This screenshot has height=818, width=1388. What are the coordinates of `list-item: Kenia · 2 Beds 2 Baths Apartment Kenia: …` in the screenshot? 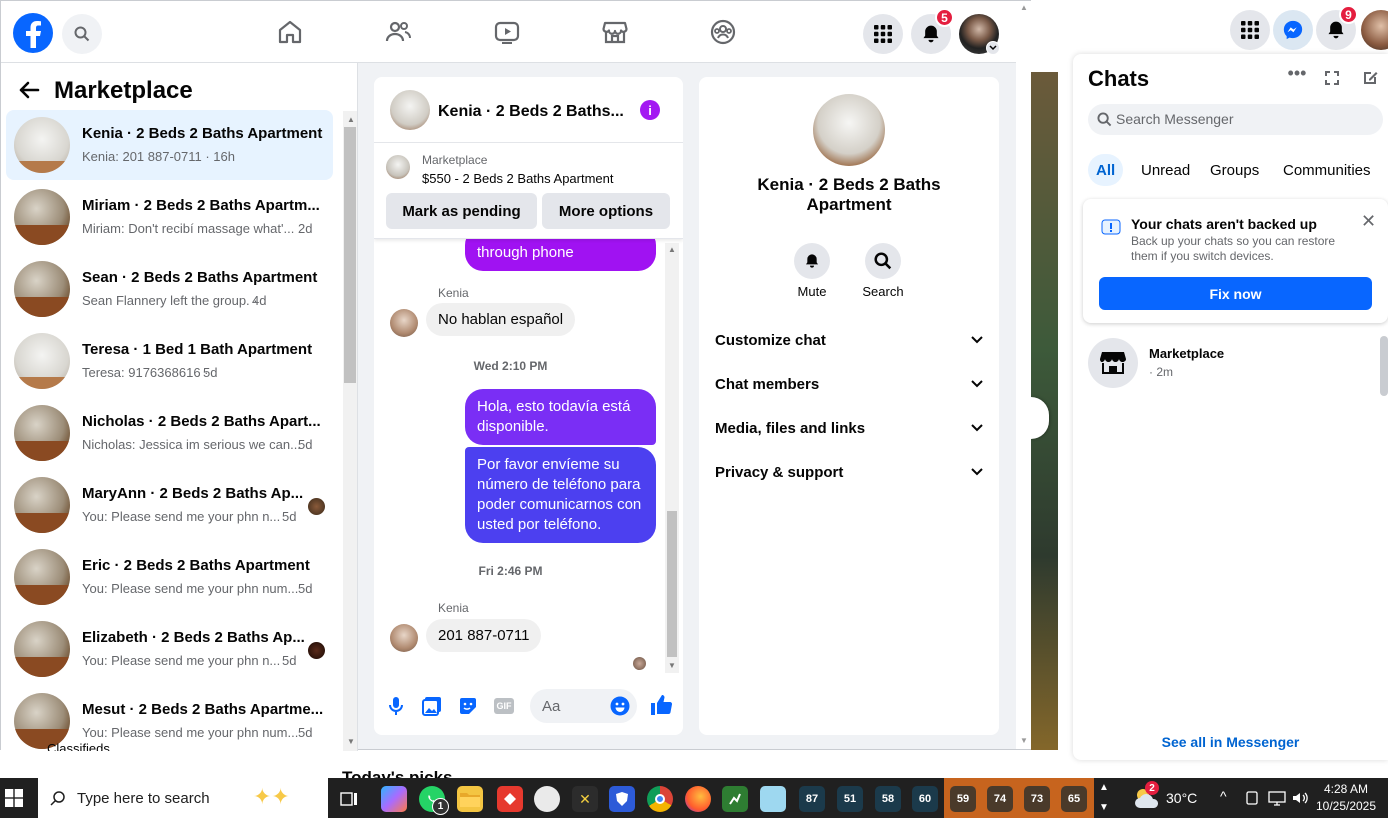 It's located at (169, 145).